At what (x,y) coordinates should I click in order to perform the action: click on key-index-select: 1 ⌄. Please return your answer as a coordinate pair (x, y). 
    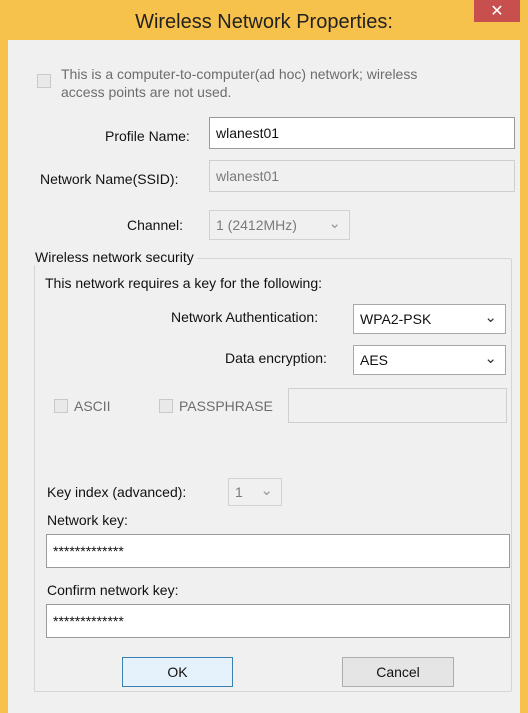
    Looking at the image, I should click on (255, 492).